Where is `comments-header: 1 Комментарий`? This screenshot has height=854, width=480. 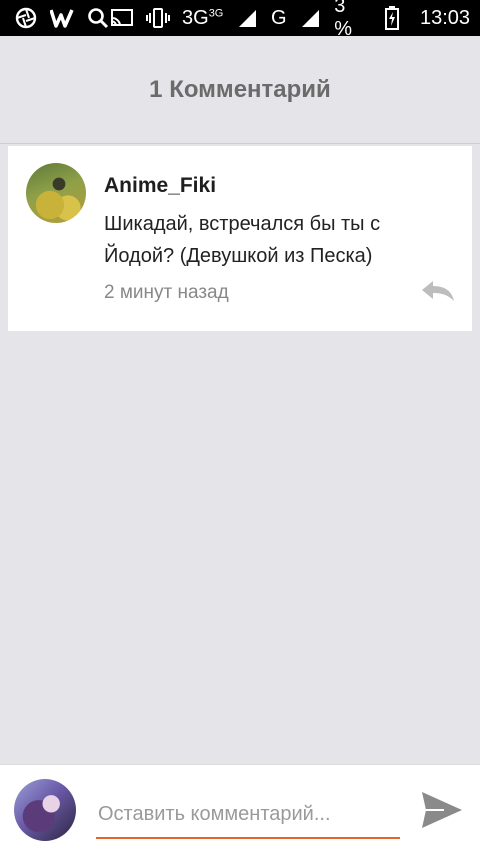
comments-header: 1 Комментарий is located at coordinates (240, 90).